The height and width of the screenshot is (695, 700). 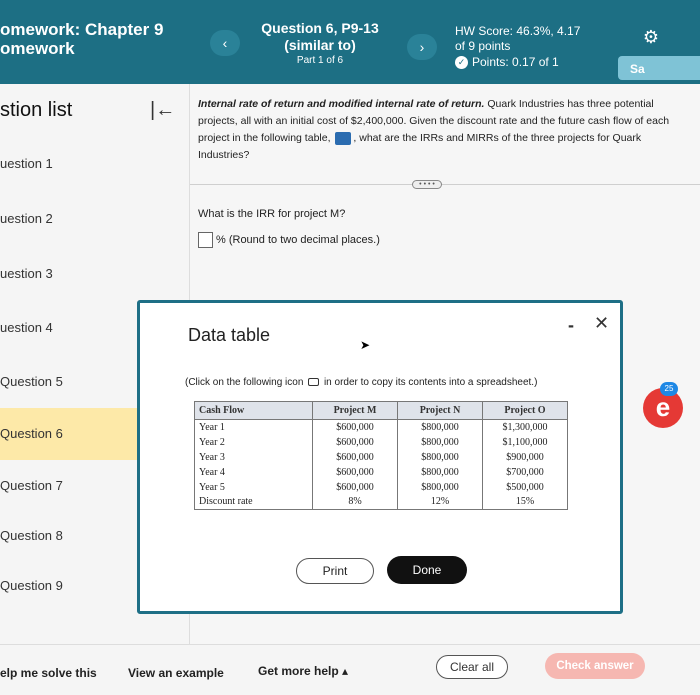 What do you see at coordinates (229, 335) in the screenshot?
I see `dialog-title: Data table` at bounding box center [229, 335].